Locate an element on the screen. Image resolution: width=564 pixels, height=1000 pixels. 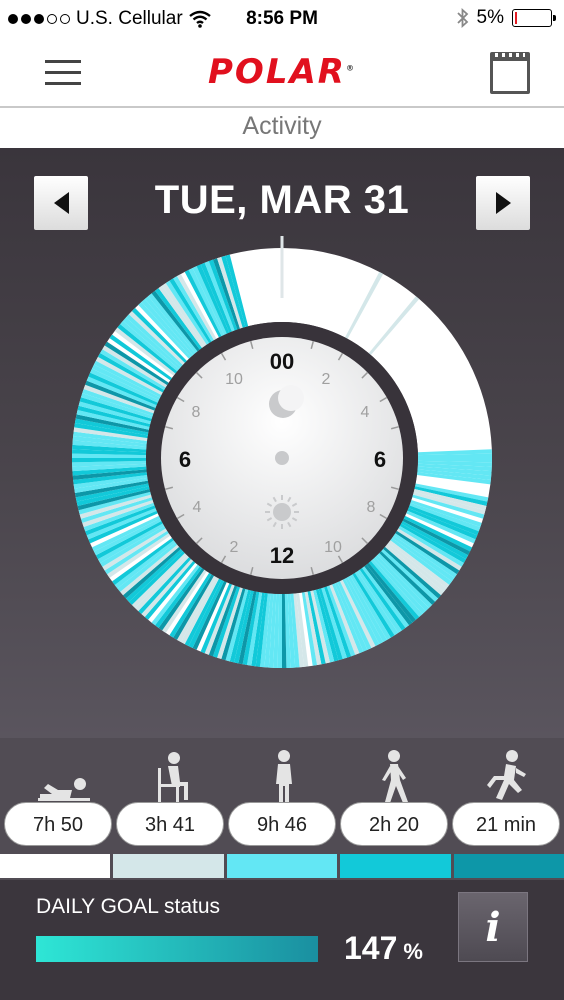
dial-tick-right-3: 8 is located at coordinates (371, 507).